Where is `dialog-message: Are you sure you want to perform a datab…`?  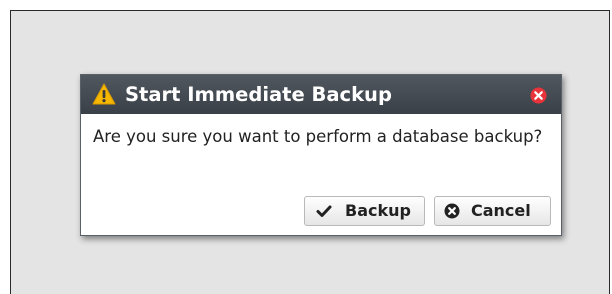 dialog-message: Are you sure you want to perform a datab… is located at coordinates (318, 136).